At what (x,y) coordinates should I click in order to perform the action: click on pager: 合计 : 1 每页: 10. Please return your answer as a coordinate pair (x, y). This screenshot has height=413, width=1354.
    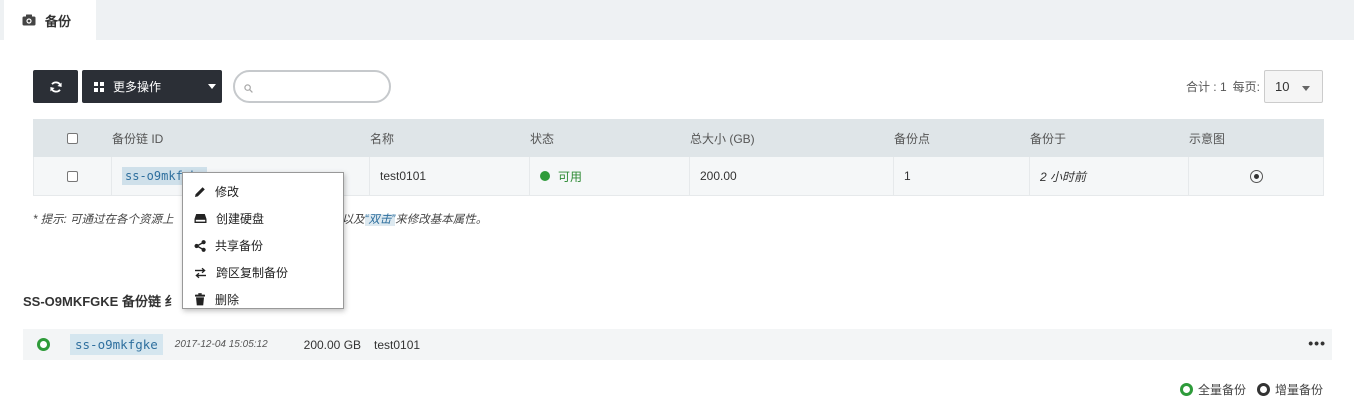
    Looking at the image, I should click on (1254, 86).